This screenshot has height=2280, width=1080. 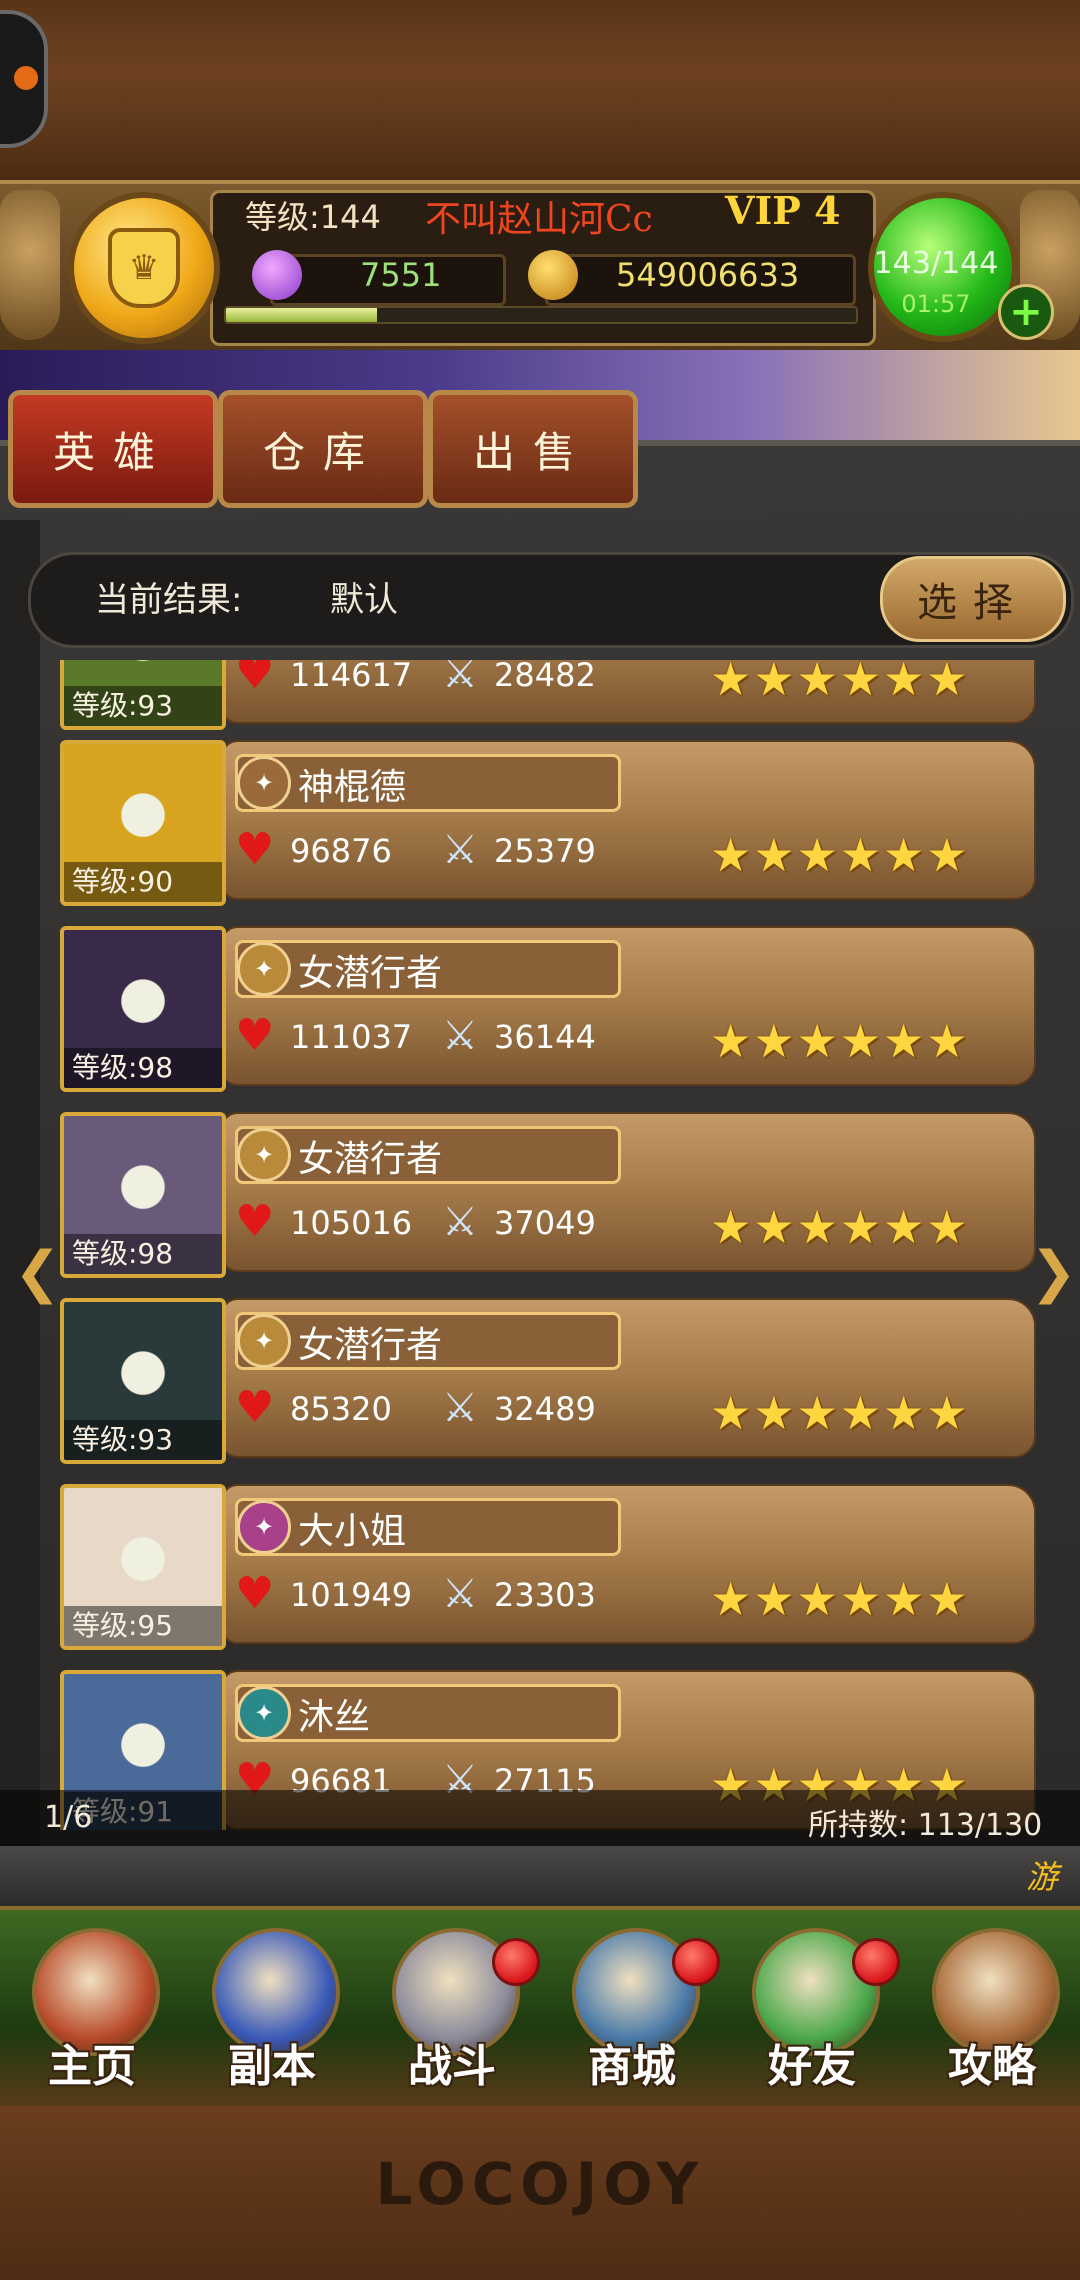 I want to click on player-avatar-crest: ♛, so click(x=144, y=268).